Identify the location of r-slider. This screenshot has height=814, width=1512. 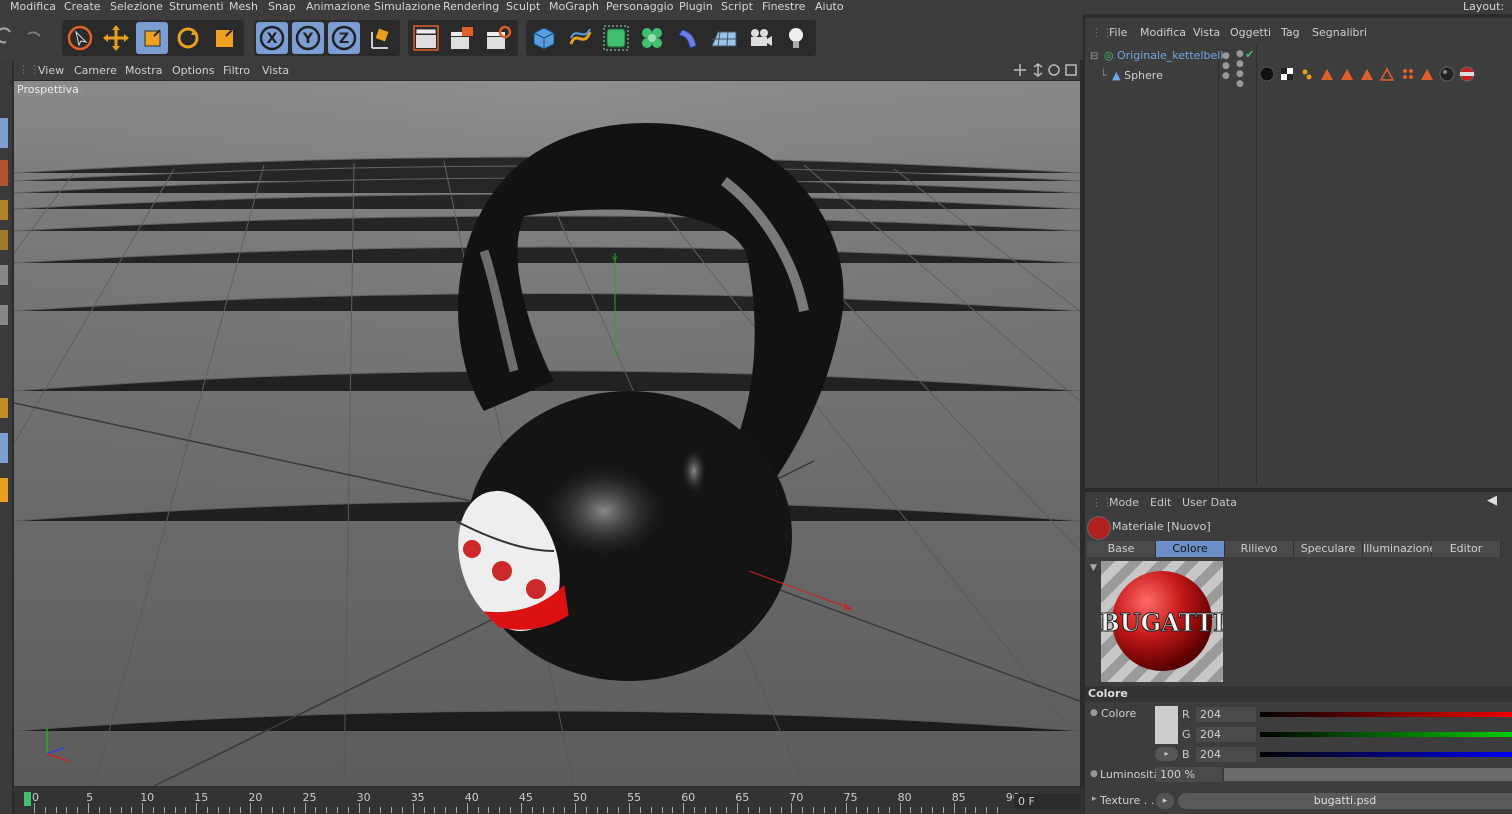
(1386, 714).